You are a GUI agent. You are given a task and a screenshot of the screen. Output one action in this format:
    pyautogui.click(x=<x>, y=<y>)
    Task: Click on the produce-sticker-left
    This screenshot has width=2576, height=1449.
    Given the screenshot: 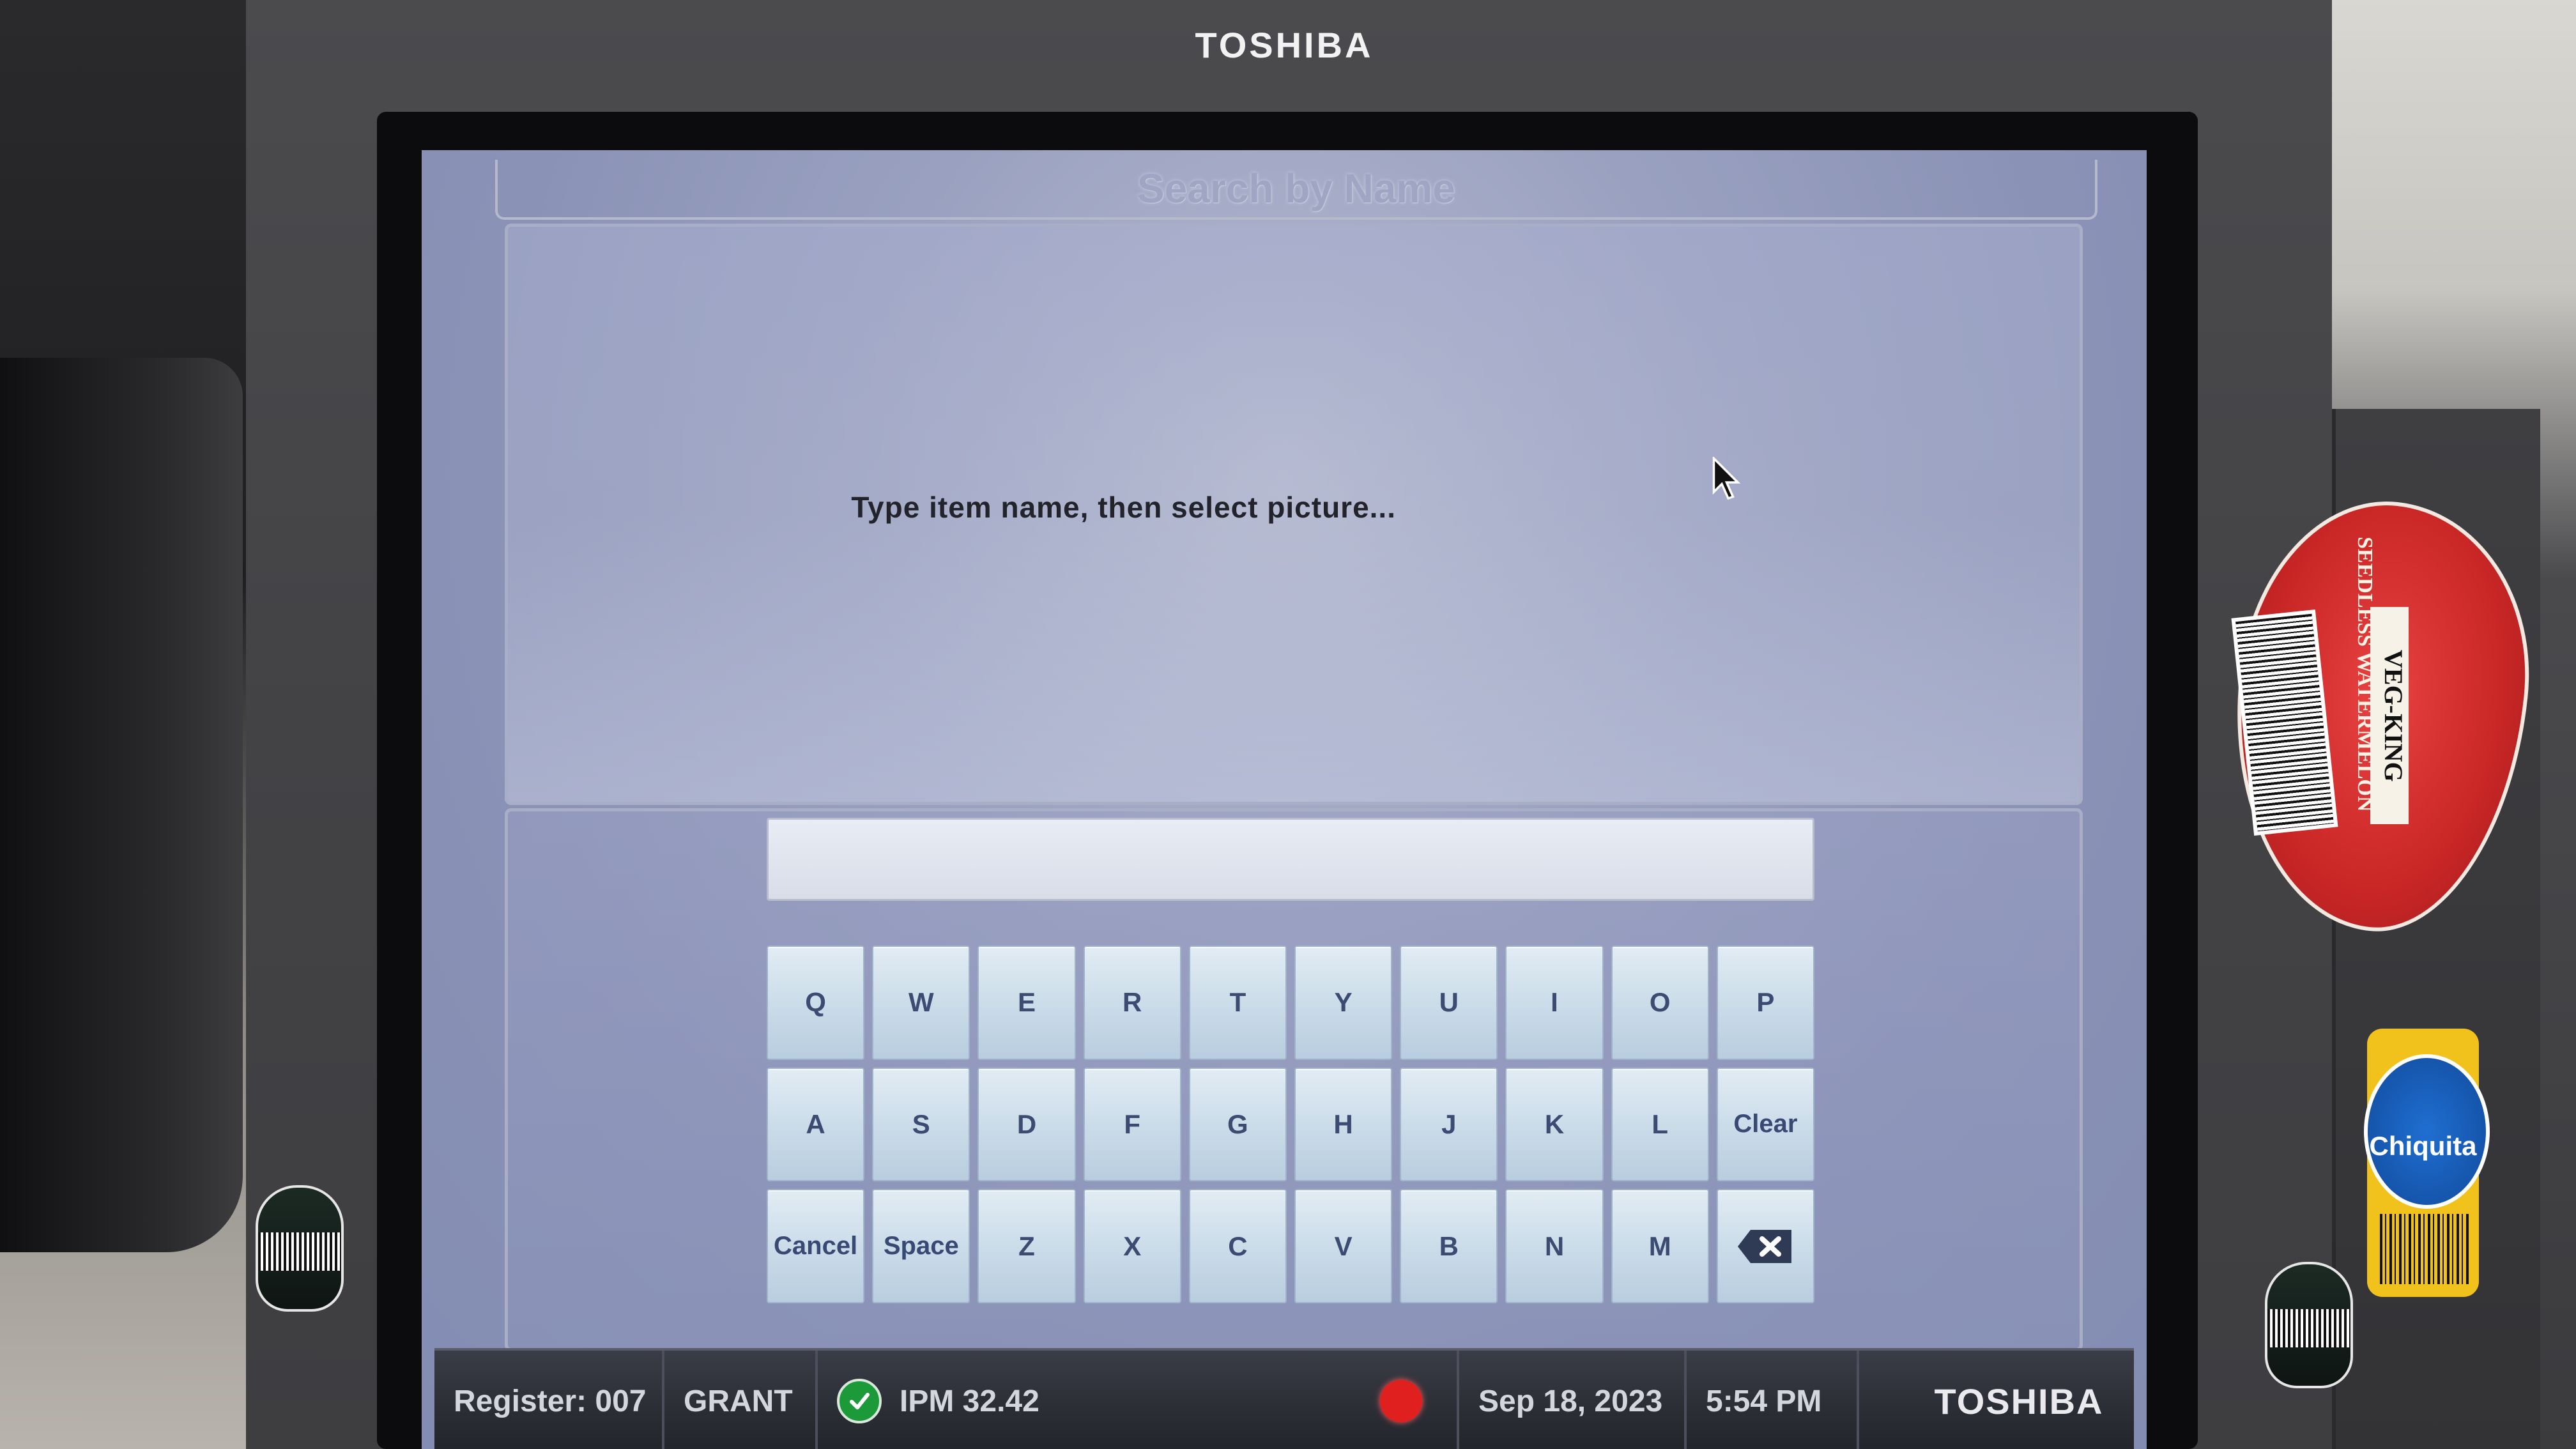 What is the action you would take?
    pyautogui.click(x=300, y=1248)
    